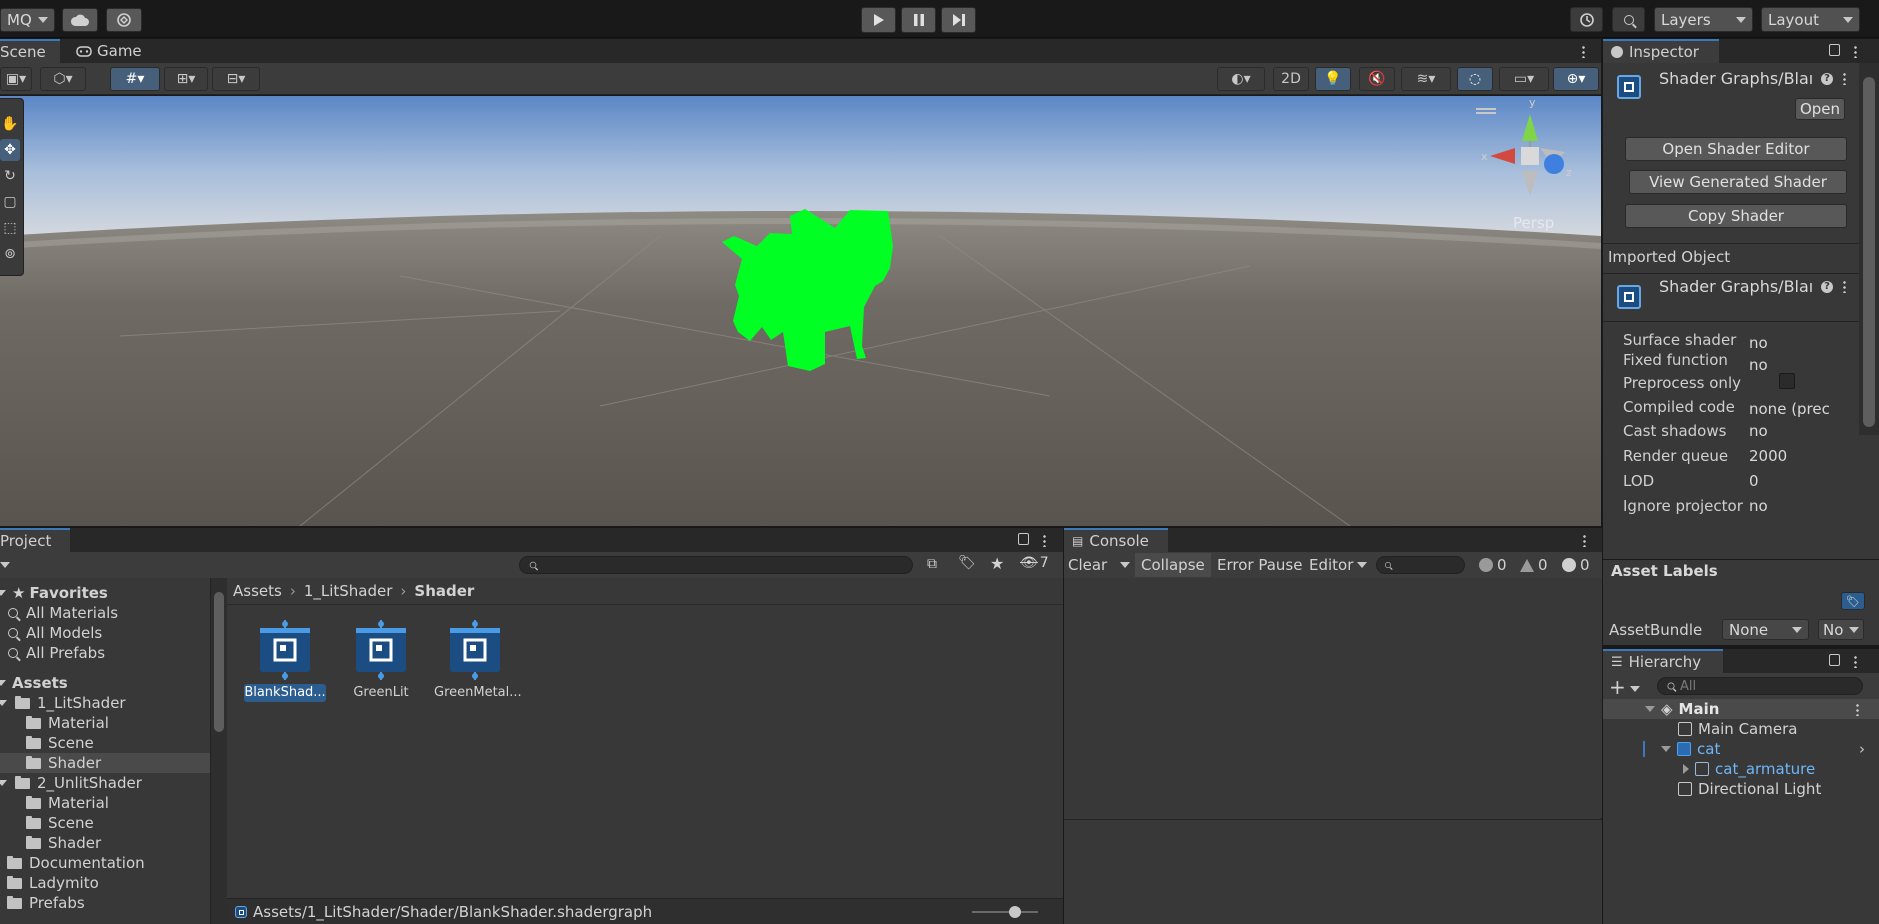 This screenshot has height=924, width=1879. I want to click on search-by-type-icon: ⧉, so click(932, 564).